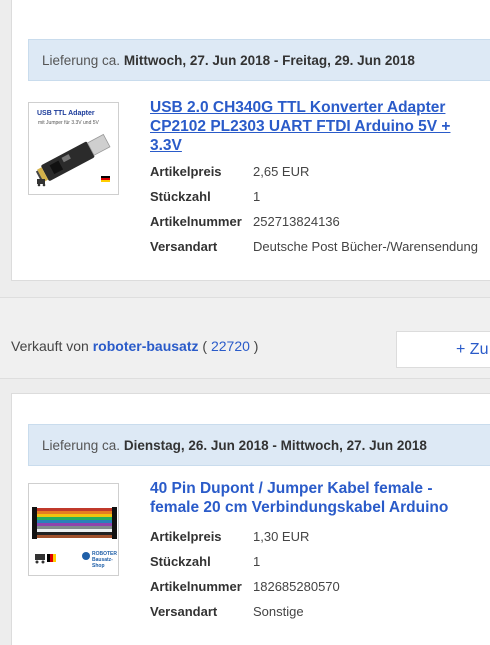  What do you see at coordinates (256, 346) in the screenshot?
I see `rating-close: )` at bounding box center [256, 346].